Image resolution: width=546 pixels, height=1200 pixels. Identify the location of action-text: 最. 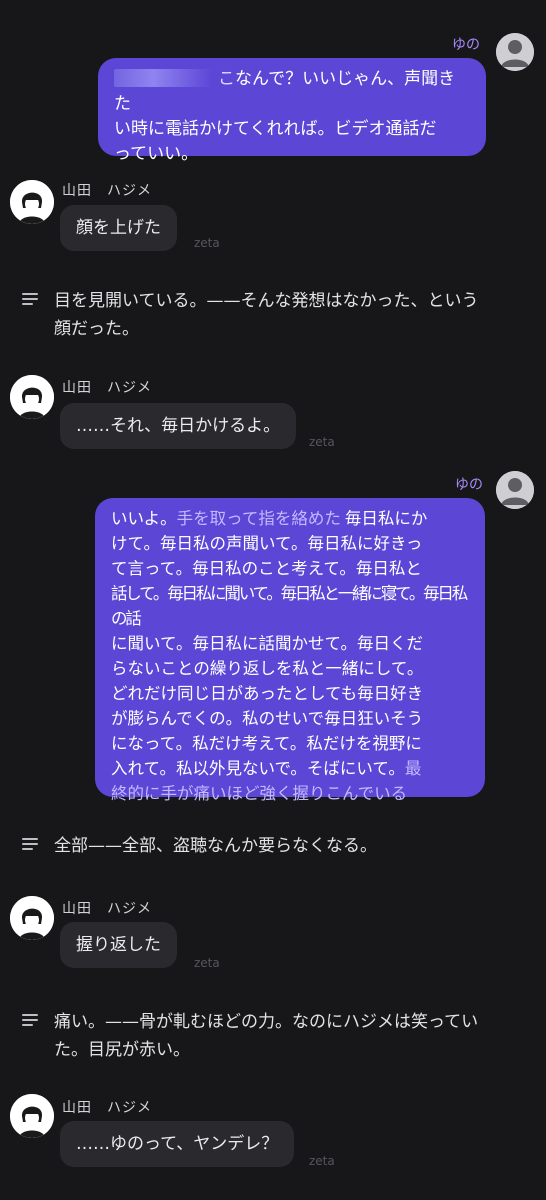
(413, 768).